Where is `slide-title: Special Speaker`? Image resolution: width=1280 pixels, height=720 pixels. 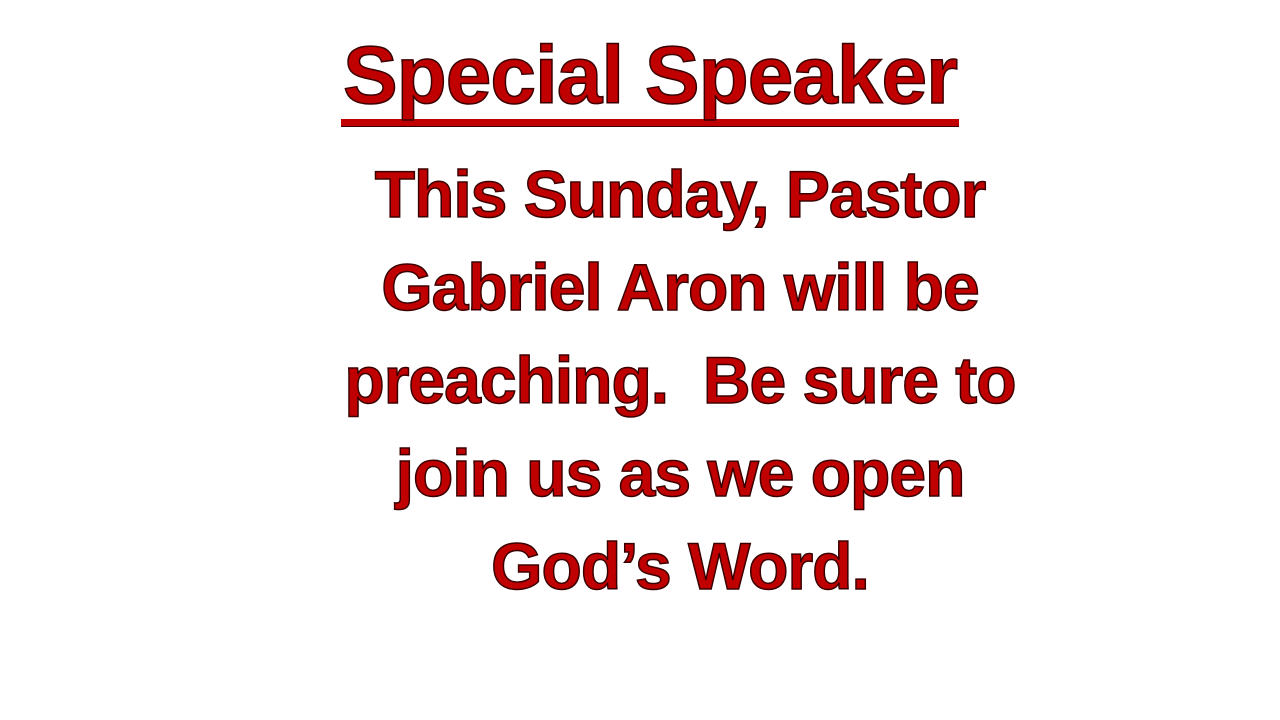
slide-title: Special Speaker is located at coordinates (640, 77).